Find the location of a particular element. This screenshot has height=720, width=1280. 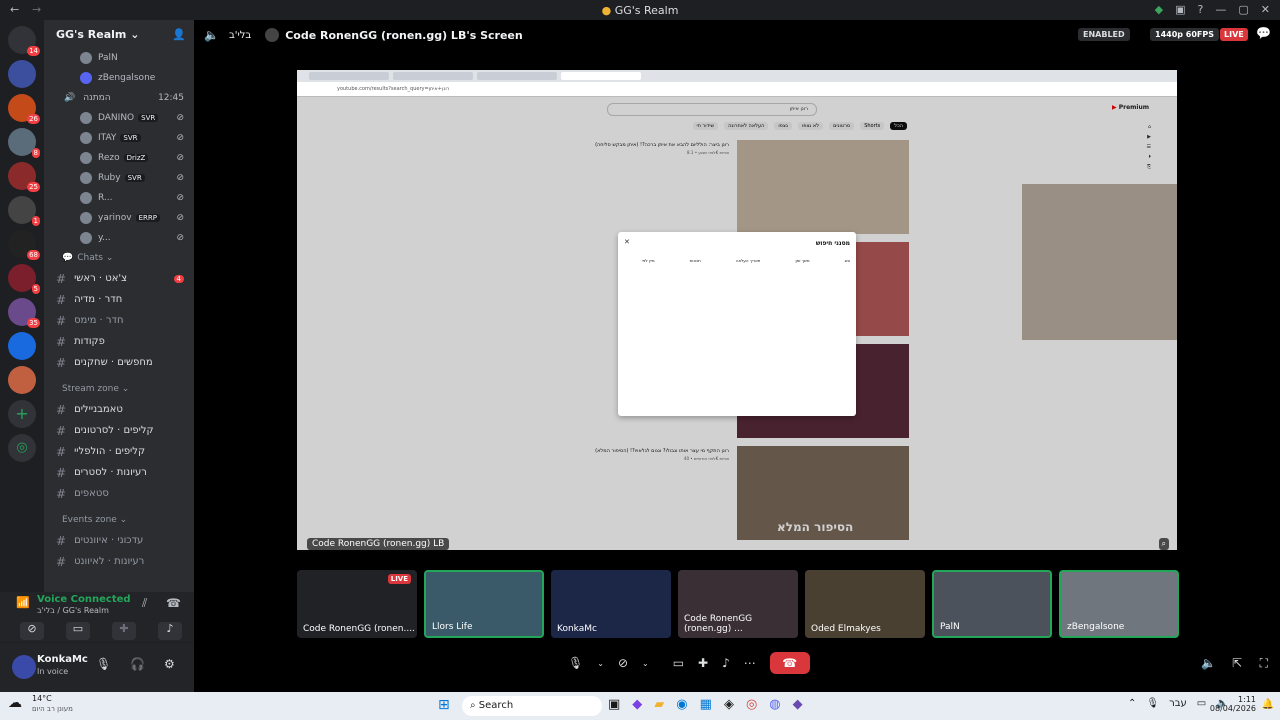

close-icon: ✕ is located at coordinates (1265, 9).